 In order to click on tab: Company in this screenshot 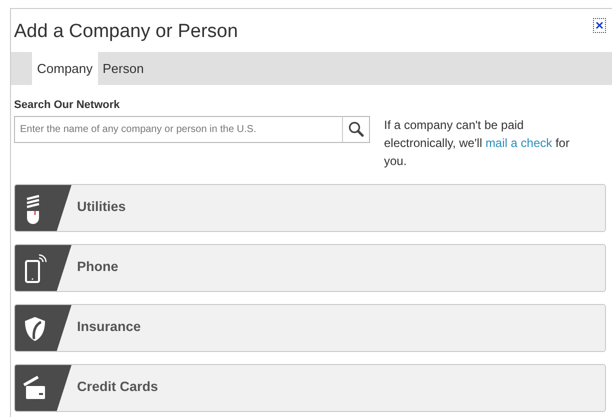, I will do `click(65, 68)`.